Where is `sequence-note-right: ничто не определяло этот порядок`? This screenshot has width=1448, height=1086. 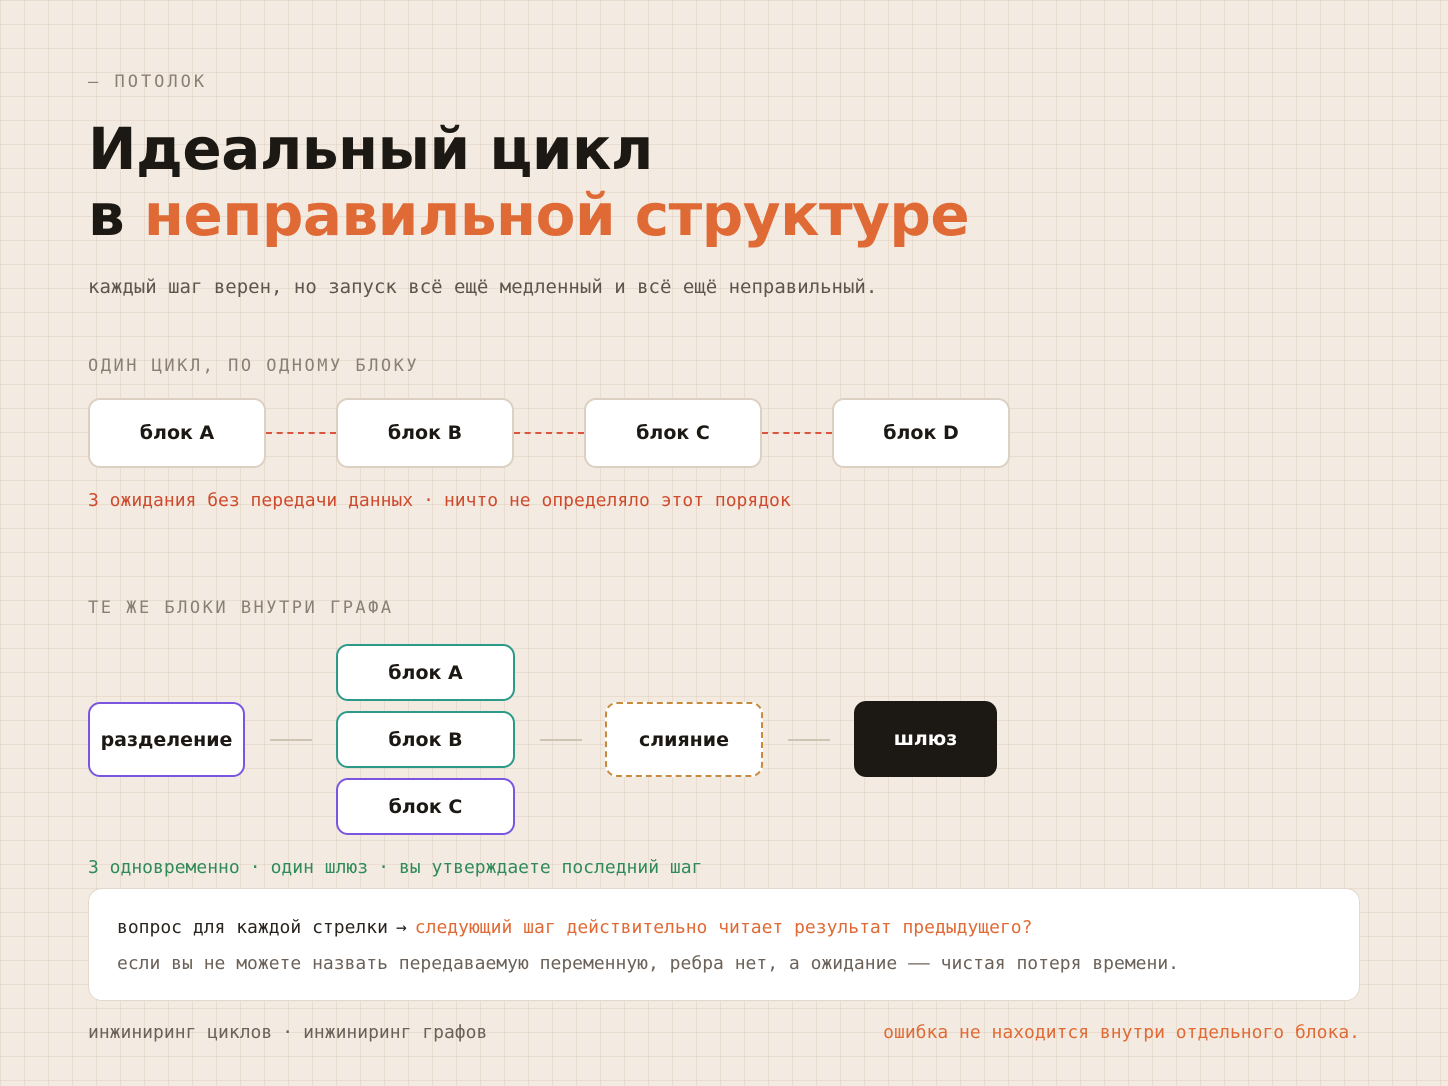 sequence-note-right: ничто не определяло этот порядок is located at coordinates (617, 500).